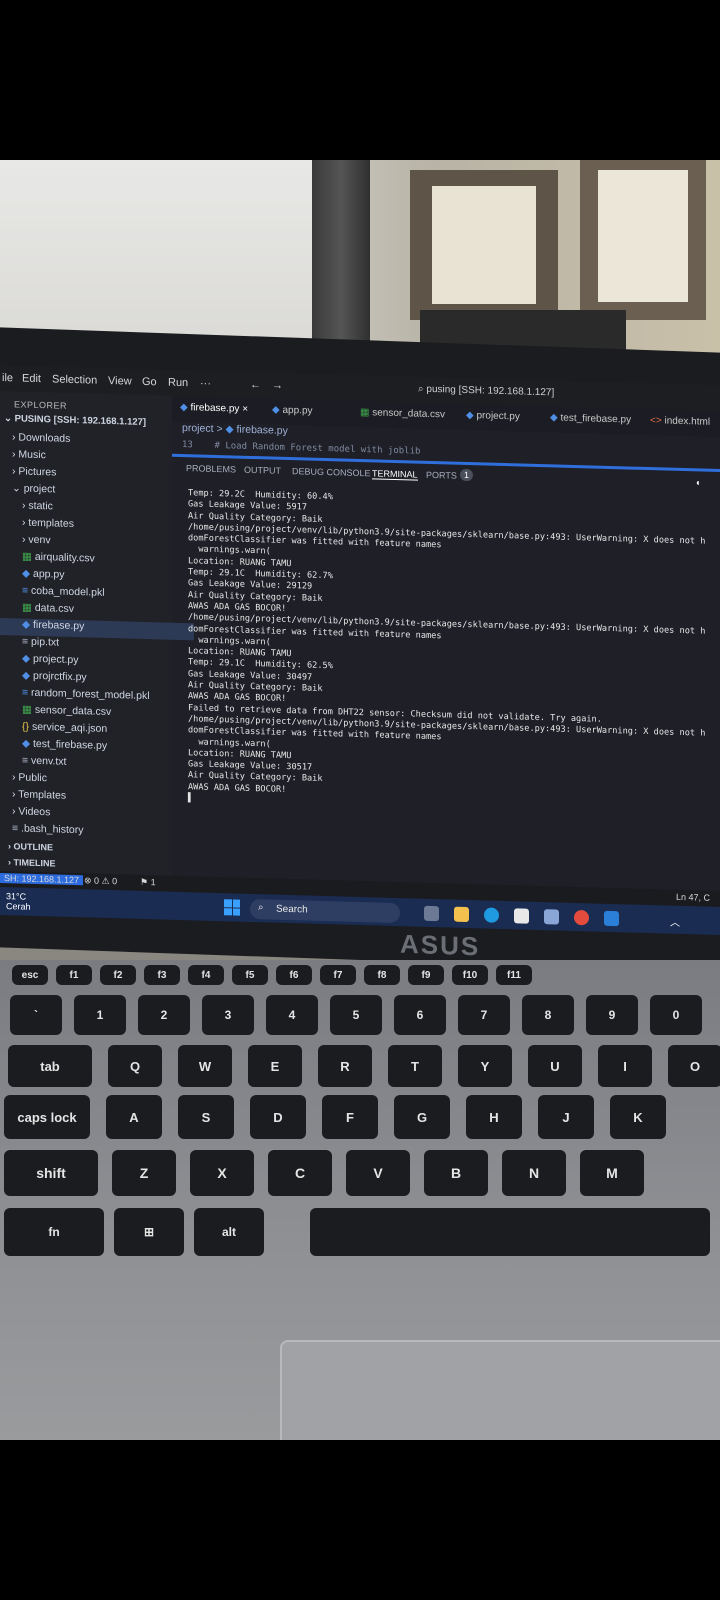 The height and width of the screenshot is (1600, 720). What do you see at coordinates (23, 457) in the screenshot?
I see `explorer-item: › Music` at bounding box center [23, 457].